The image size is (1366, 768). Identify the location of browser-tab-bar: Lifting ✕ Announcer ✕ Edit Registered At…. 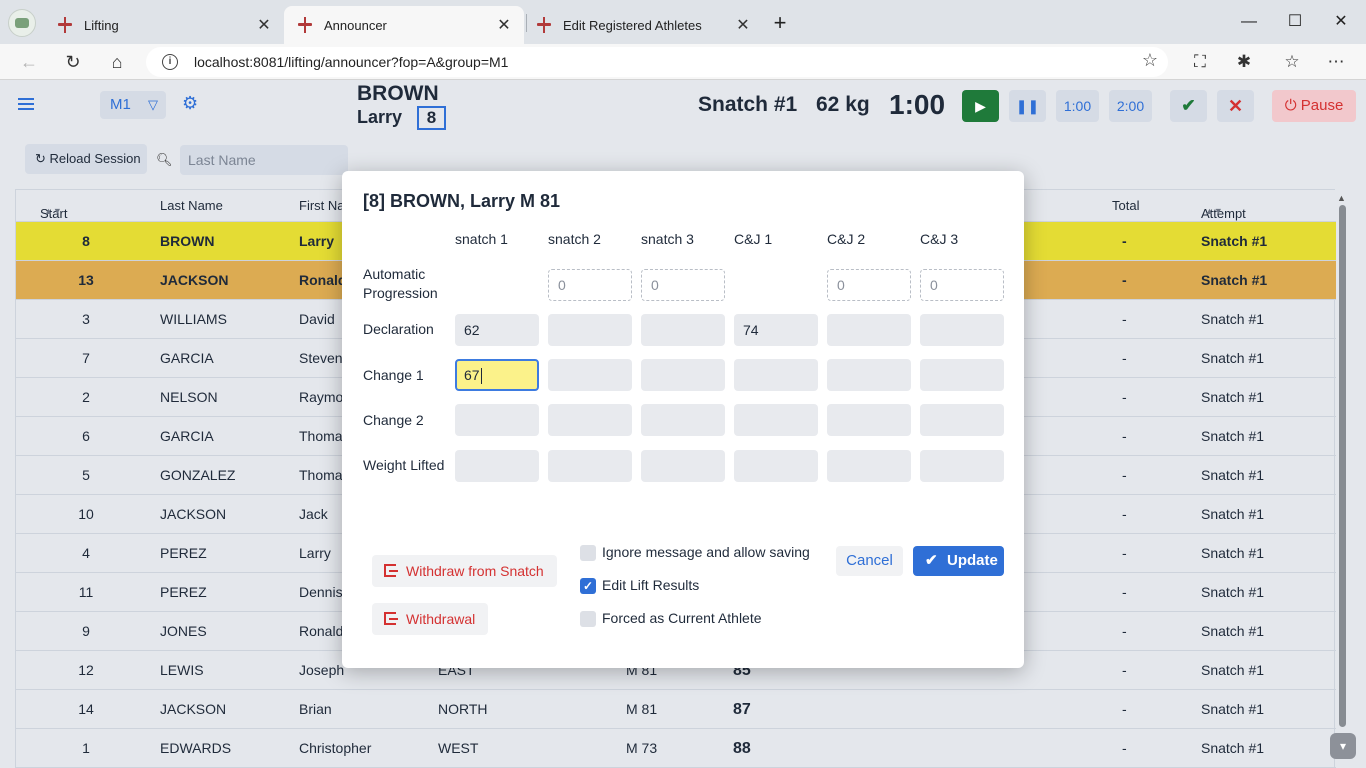
(683, 22).